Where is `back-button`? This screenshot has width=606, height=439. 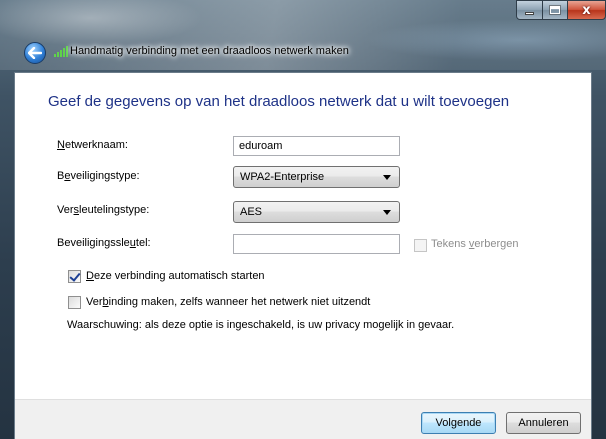 back-button is located at coordinates (35, 53).